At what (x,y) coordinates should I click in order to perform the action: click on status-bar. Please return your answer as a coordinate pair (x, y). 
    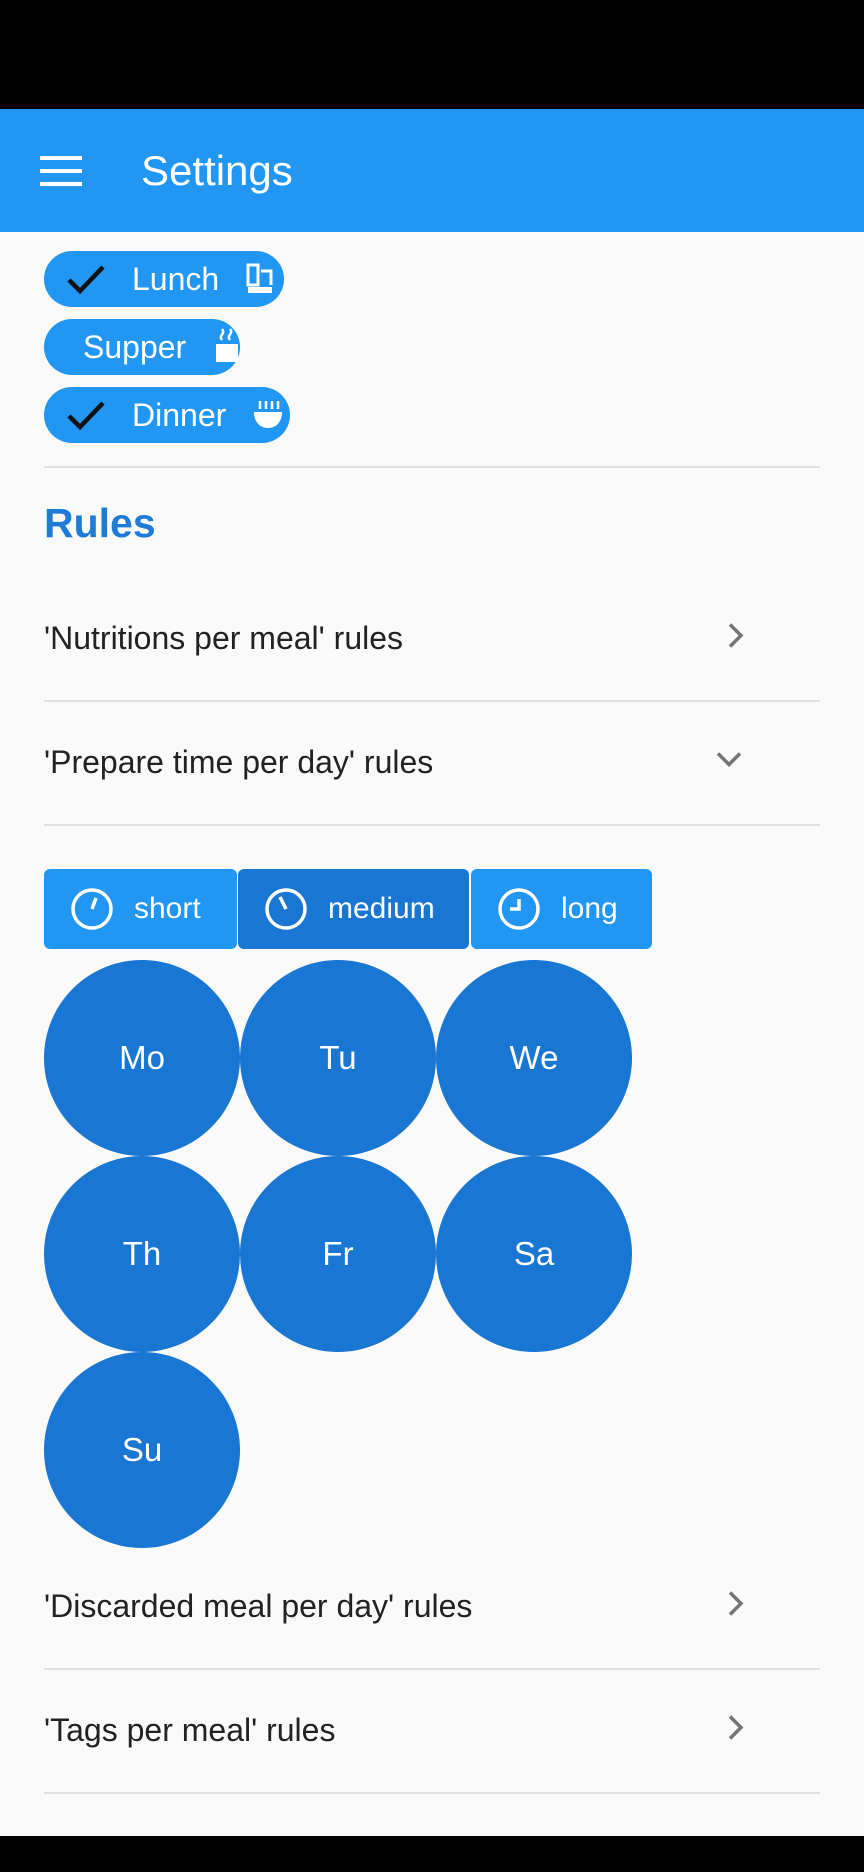
    Looking at the image, I should click on (432, 54).